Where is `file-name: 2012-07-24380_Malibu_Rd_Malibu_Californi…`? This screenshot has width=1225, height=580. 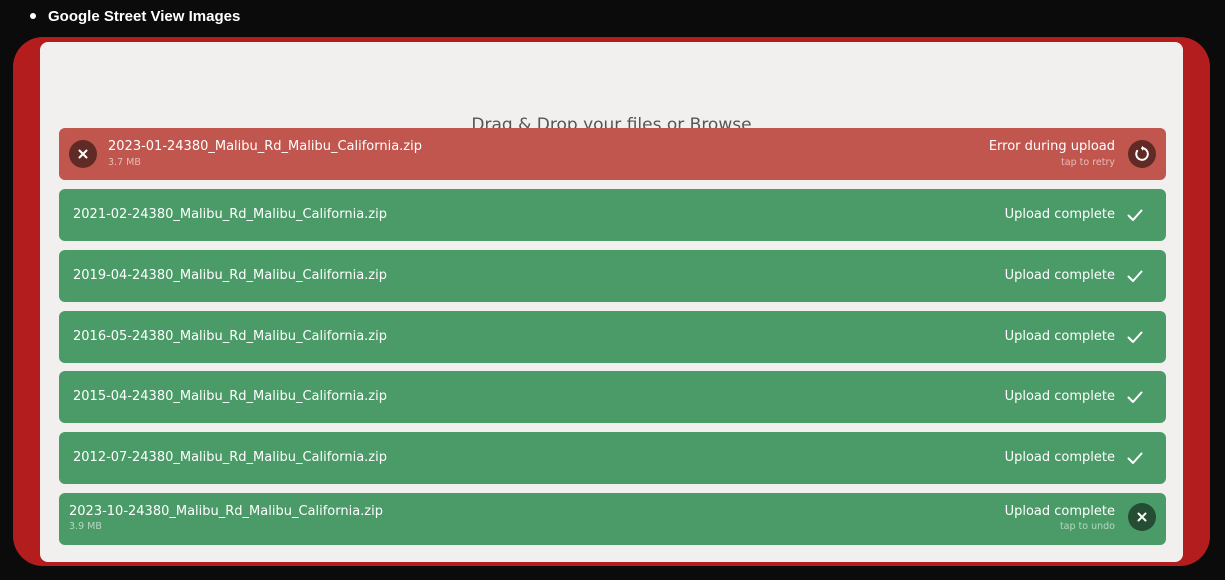
file-name: 2012-07-24380_Malibu_Rd_Malibu_Californi… is located at coordinates (230, 457).